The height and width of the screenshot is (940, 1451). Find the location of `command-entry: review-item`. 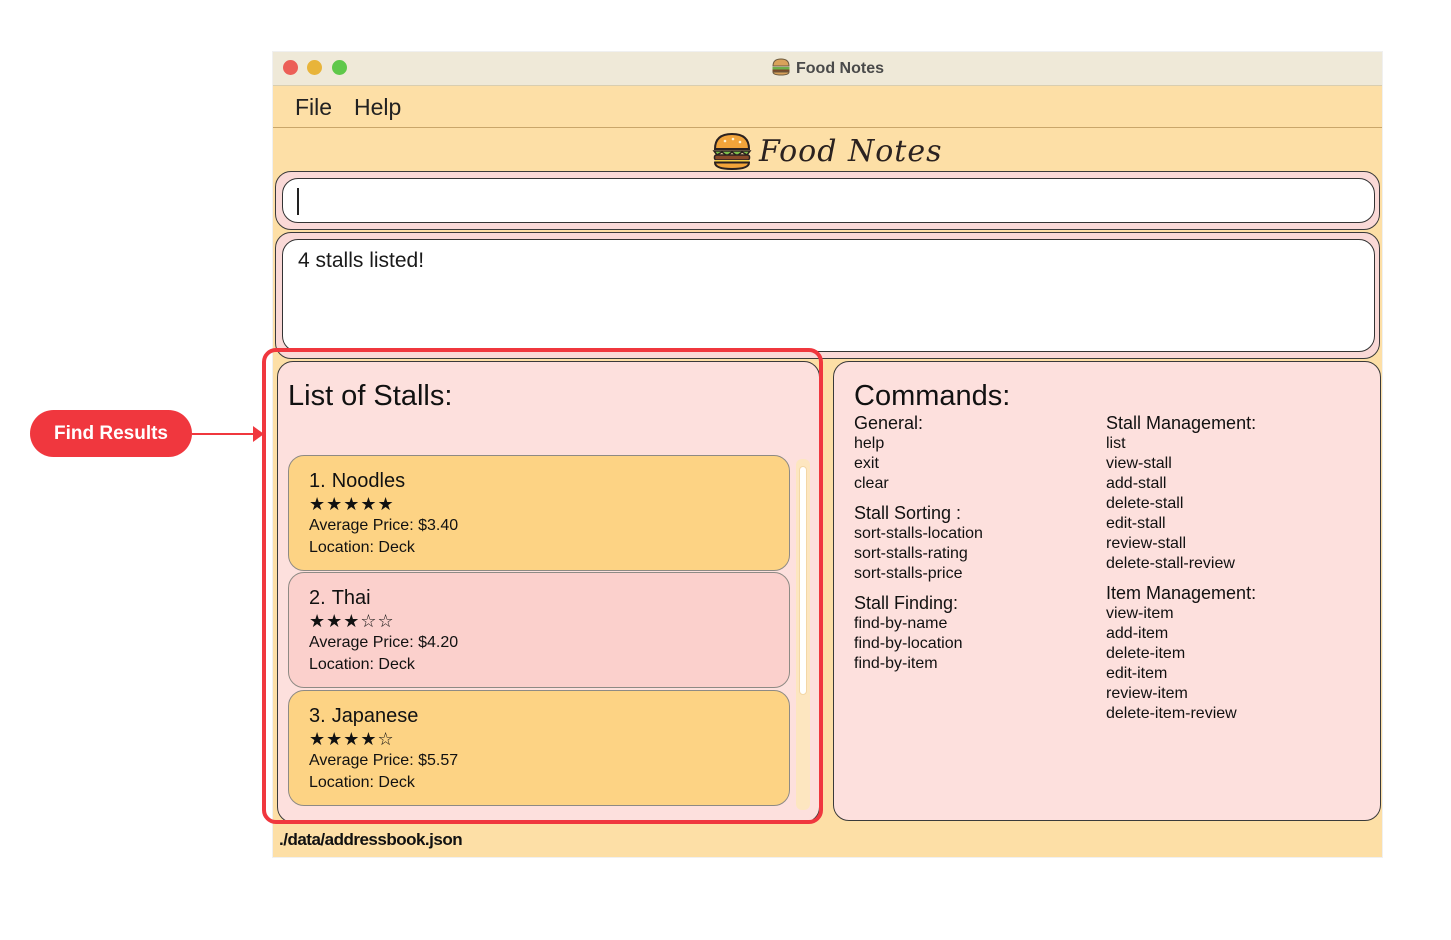

command-entry: review-item is located at coordinates (1147, 693).